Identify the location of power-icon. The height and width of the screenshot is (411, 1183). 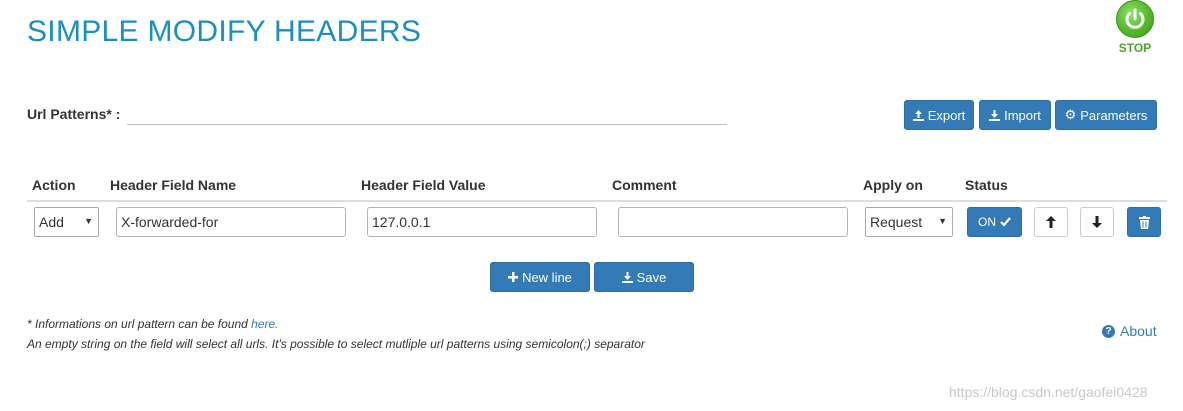
(1135, 19).